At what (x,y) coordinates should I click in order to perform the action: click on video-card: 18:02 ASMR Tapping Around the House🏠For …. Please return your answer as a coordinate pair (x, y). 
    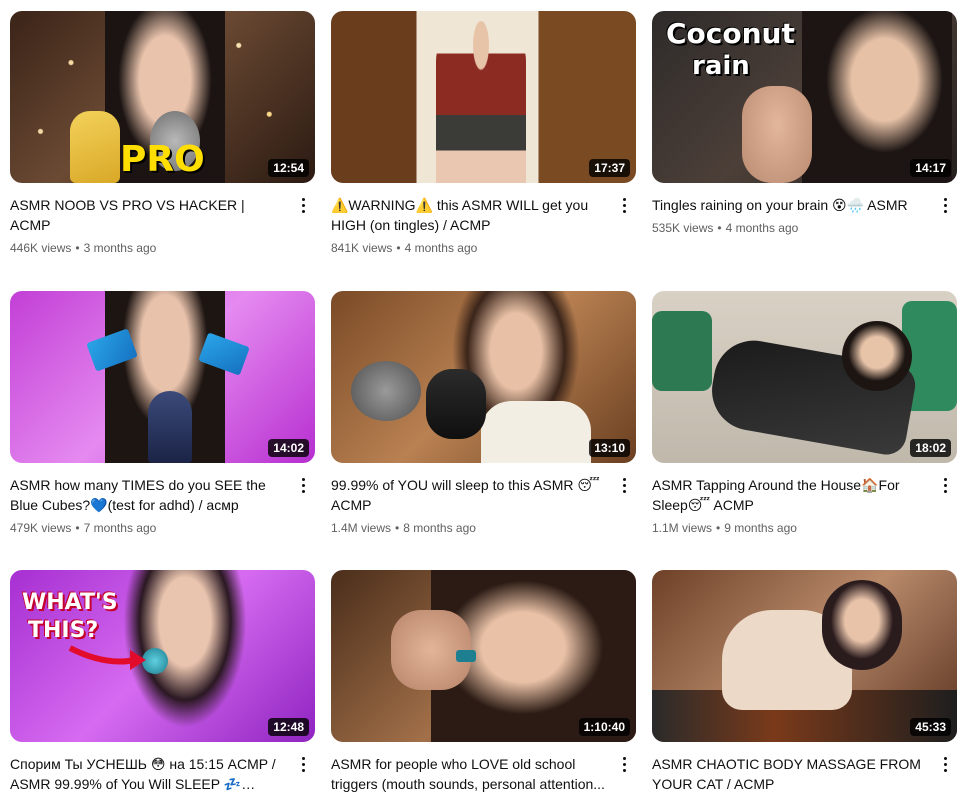
    Looking at the image, I should click on (804, 414).